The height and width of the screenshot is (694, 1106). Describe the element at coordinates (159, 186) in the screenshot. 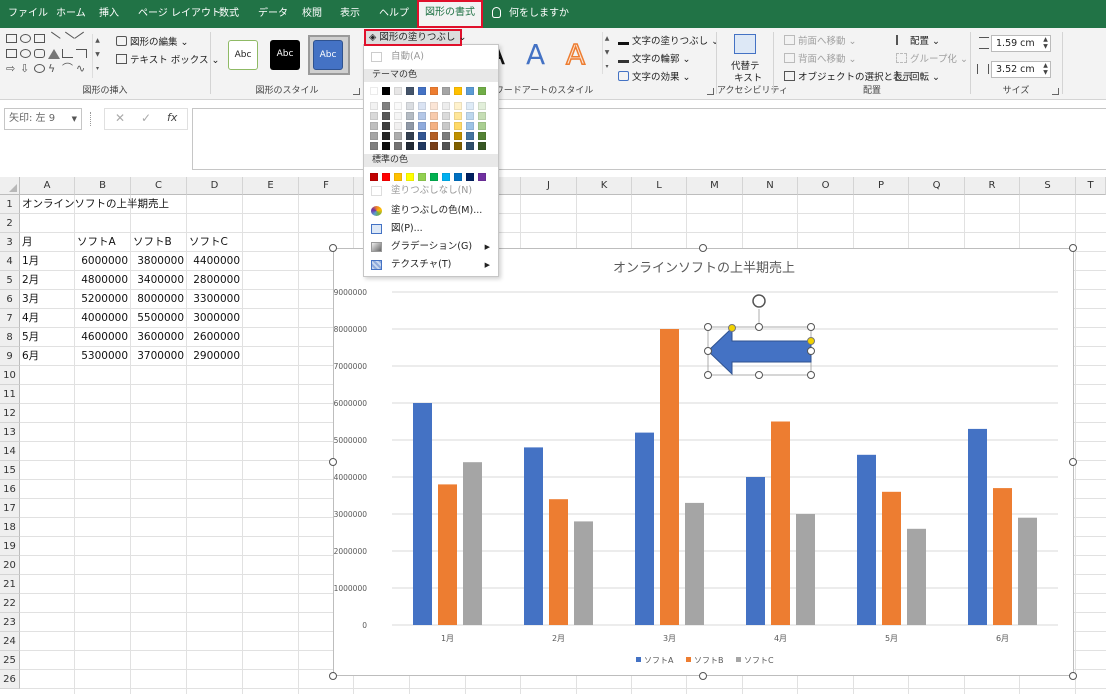

I see `column-header-C: C` at that location.